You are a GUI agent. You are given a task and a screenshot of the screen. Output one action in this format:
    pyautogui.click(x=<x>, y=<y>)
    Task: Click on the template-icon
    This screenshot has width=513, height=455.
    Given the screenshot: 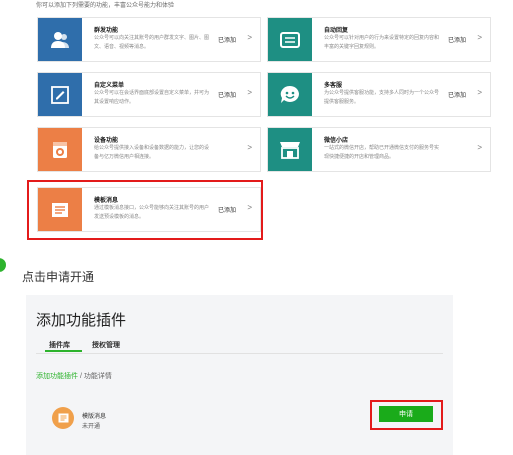 What is the action you would take?
    pyautogui.click(x=63, y=418)
    